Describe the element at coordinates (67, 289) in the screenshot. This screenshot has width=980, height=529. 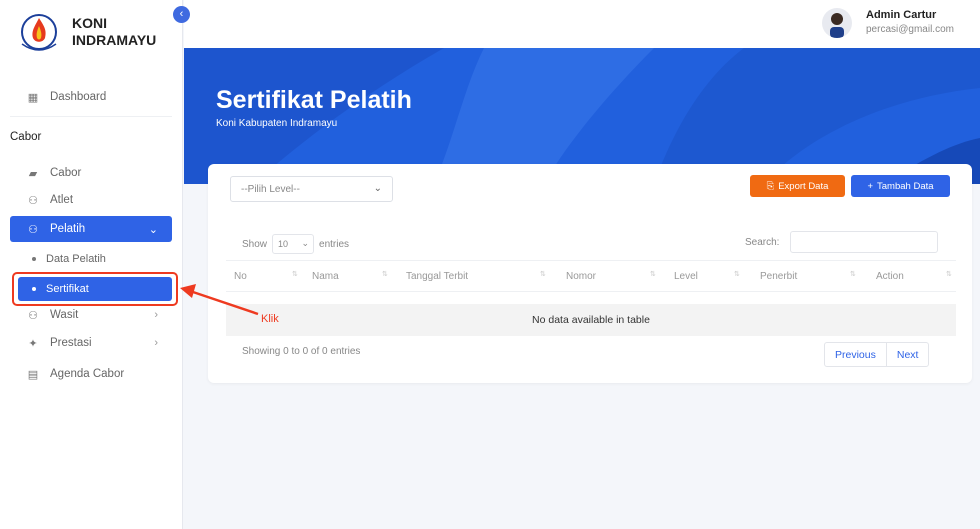
I see `sidebar-subitem-label: Sertifikat` at that location.